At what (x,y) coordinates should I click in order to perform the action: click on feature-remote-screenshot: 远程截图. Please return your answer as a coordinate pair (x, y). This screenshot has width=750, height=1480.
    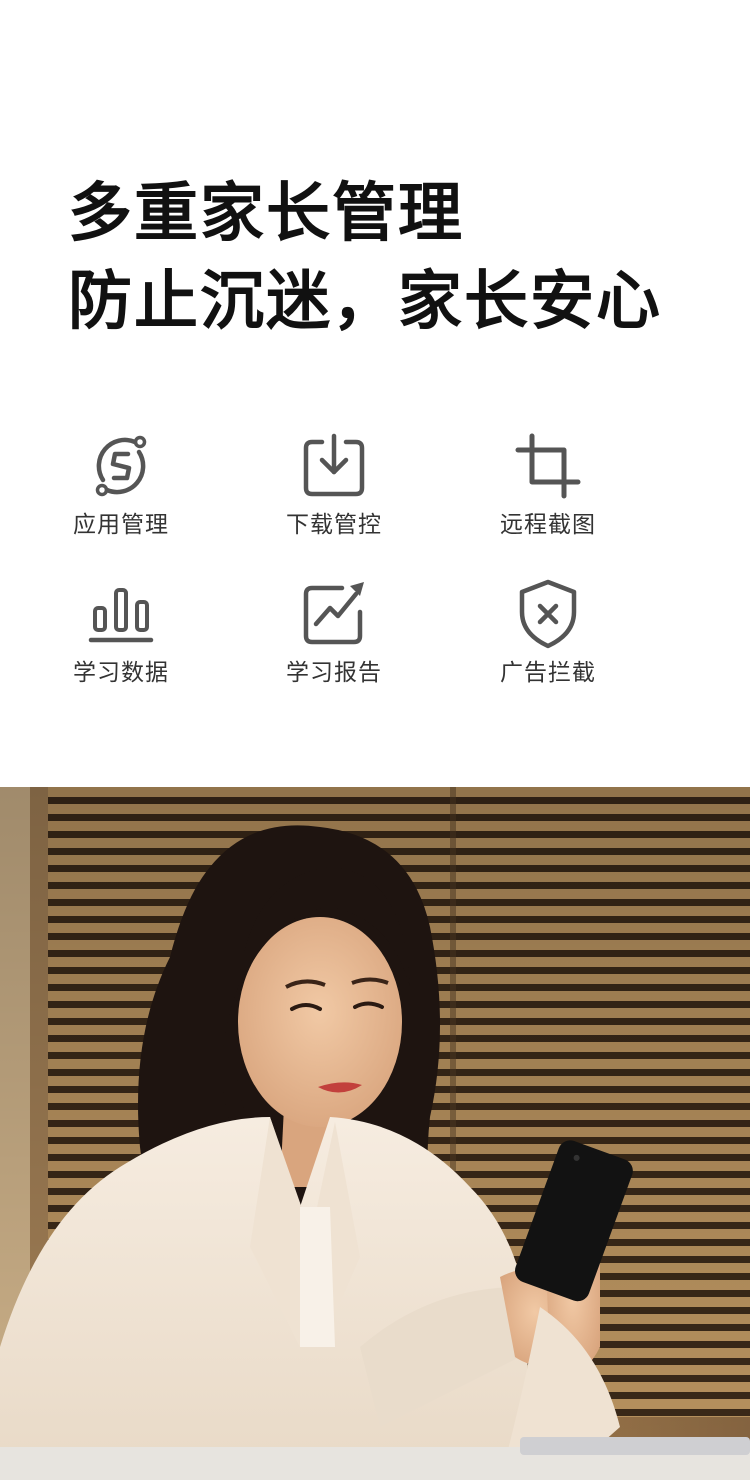
    Looking at the image, I should click on (548, 485).